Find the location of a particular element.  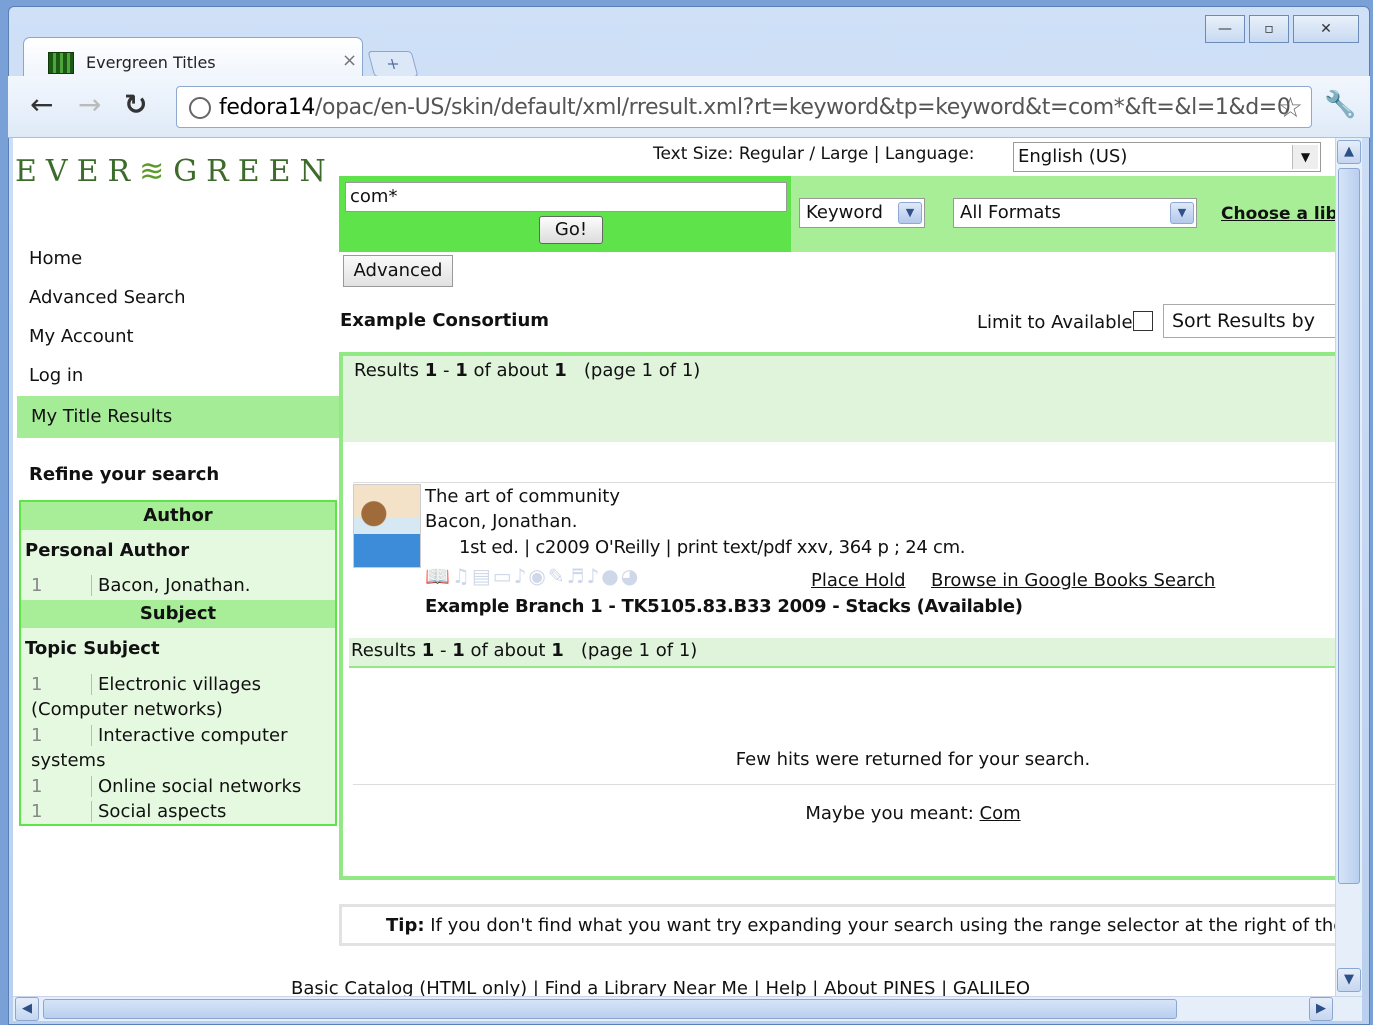

choose-library-link: Choose a lib is located at coordinates (1278, 214).